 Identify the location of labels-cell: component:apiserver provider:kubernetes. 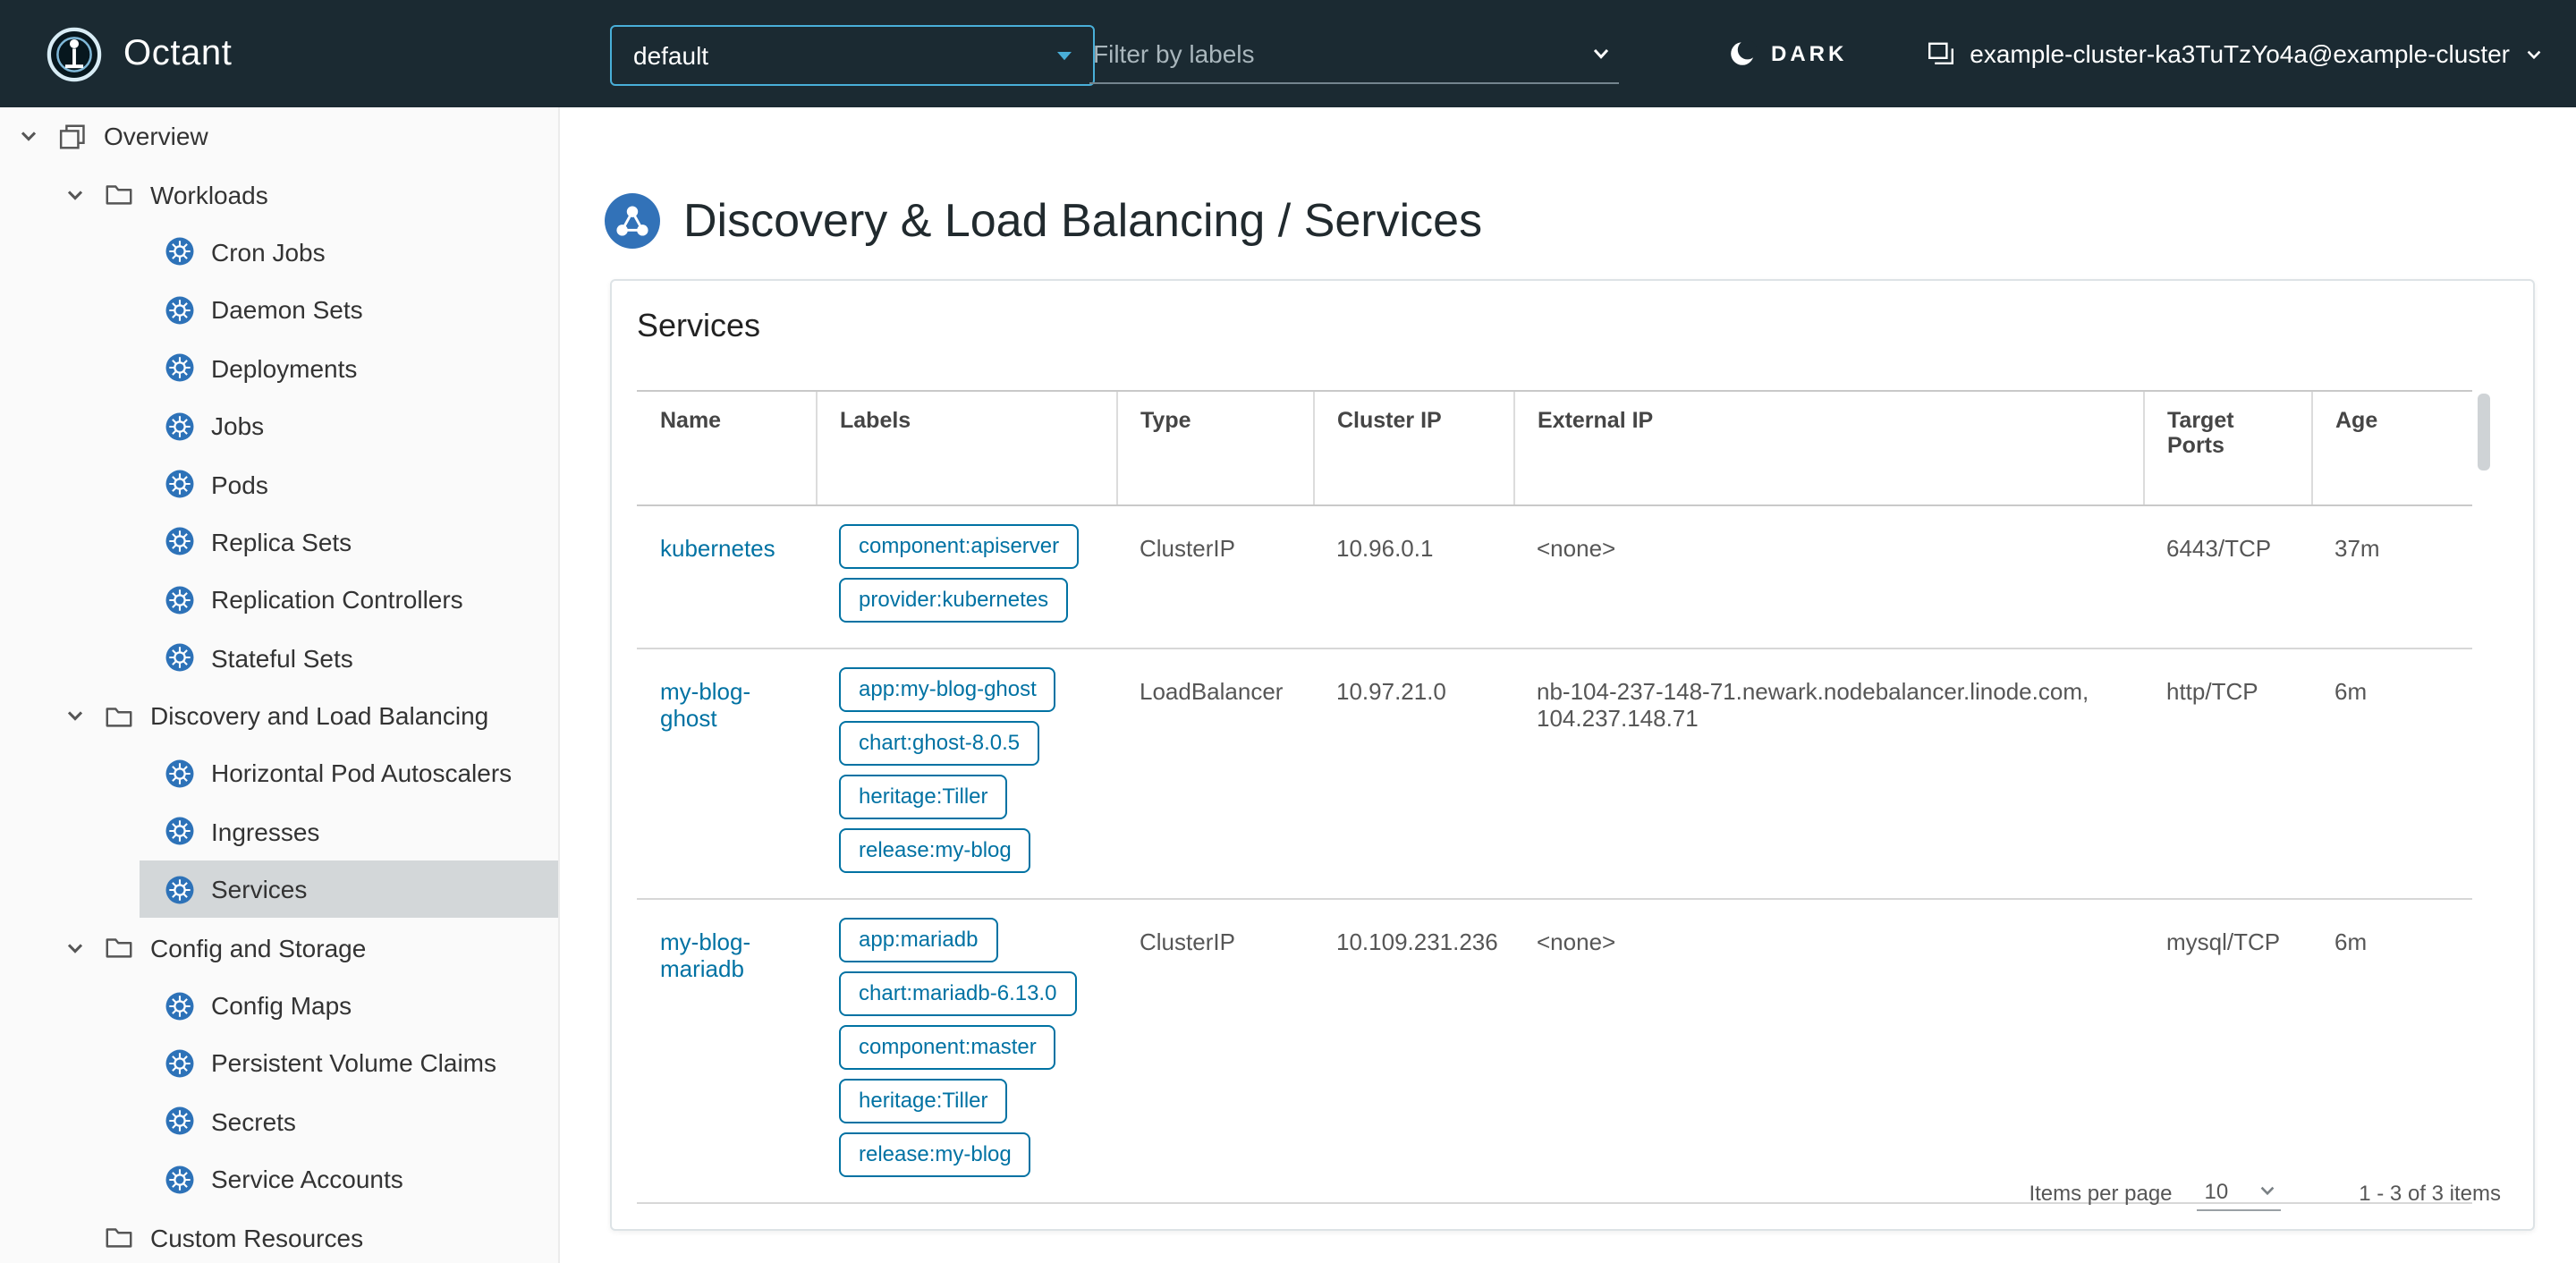
(966, 577).